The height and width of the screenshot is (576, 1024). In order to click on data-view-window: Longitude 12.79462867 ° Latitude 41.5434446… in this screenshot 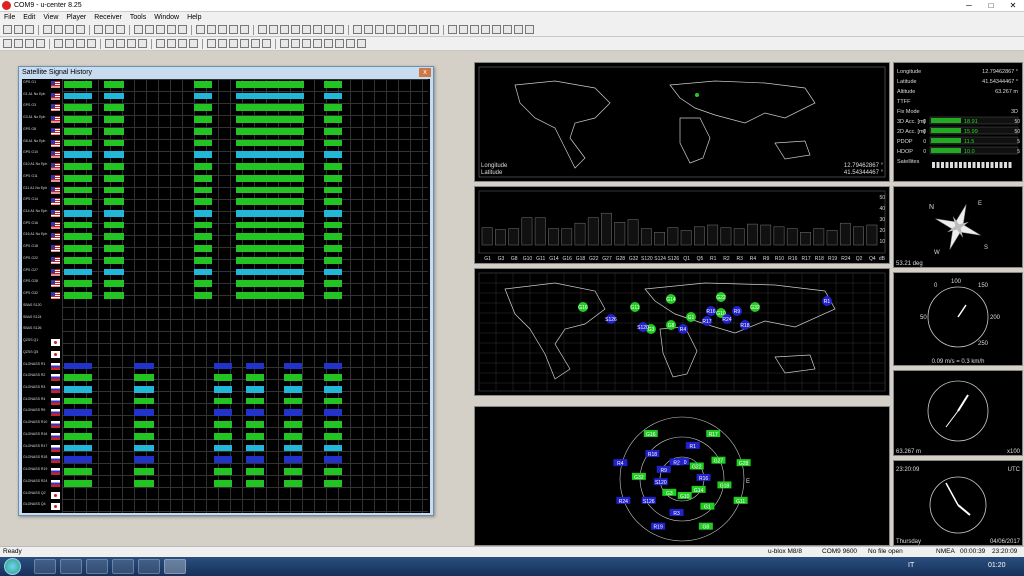, I will do `click(958, 122)`.